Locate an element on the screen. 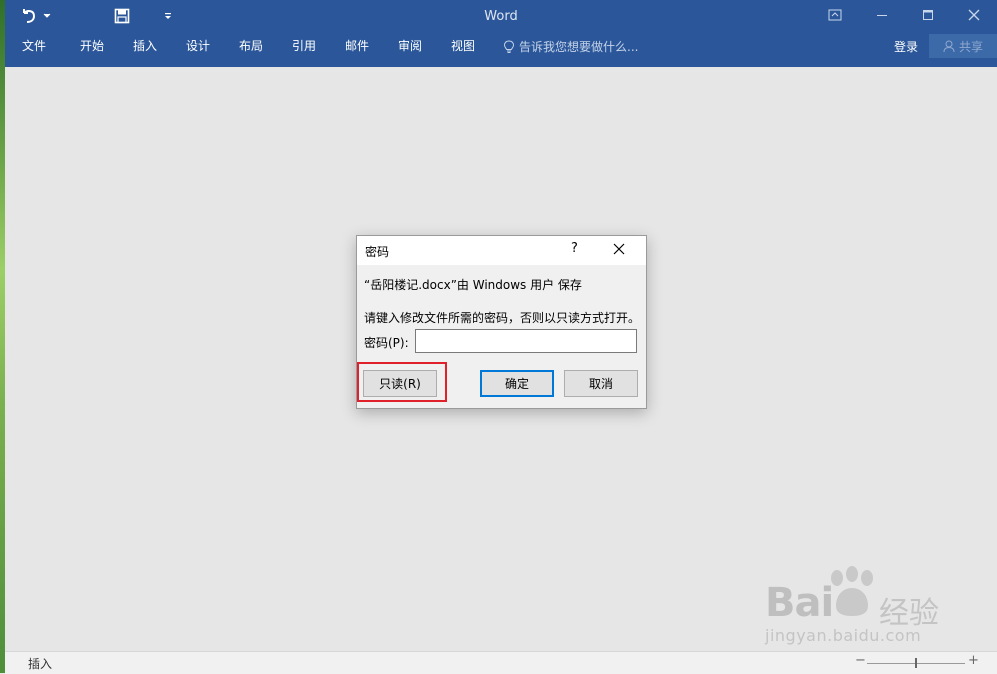  tab-insert: 插入 is located at coordinates (145, 46).